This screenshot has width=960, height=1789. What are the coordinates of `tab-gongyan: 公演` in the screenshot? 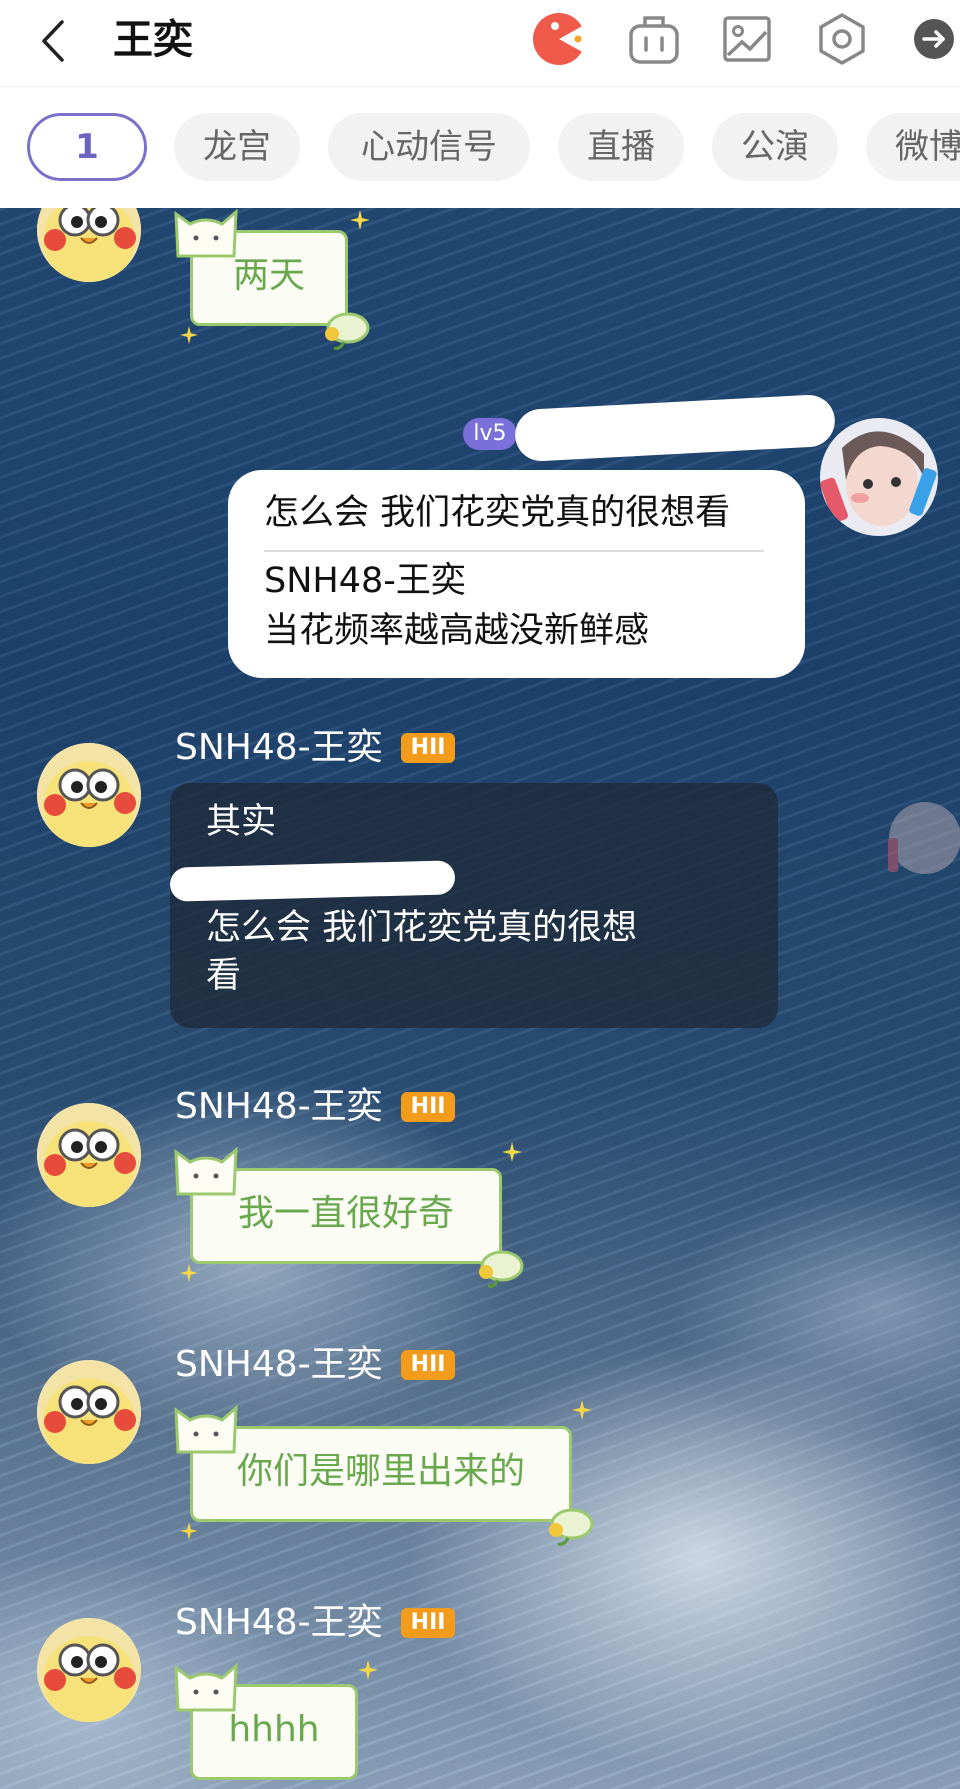 It's located at (775, 147).